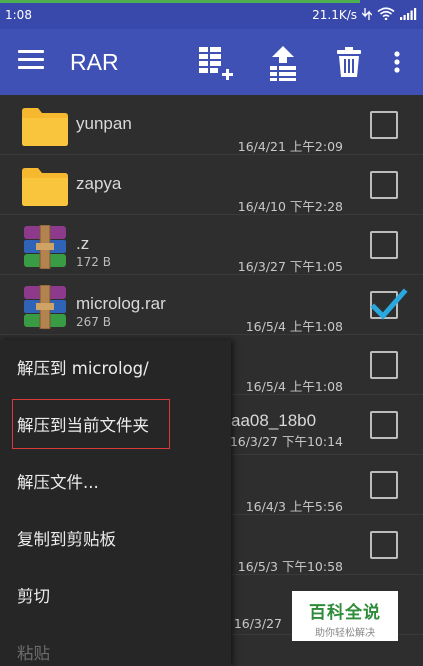 This screenshot has height=666, width=423. Describe the element at coordinates (211, 245) in the screenshot. I see `list-item: .z 172 B 16/3/27 下午1:05` at that location.